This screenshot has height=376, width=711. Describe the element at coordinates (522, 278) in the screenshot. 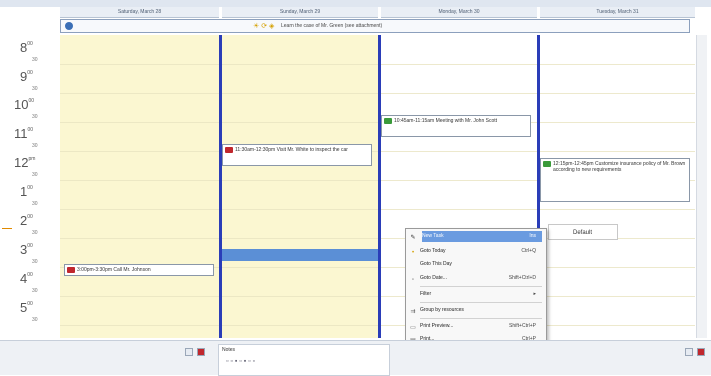

I see `menu-item-shortcut: Shift+Ctrl+D` at that location.